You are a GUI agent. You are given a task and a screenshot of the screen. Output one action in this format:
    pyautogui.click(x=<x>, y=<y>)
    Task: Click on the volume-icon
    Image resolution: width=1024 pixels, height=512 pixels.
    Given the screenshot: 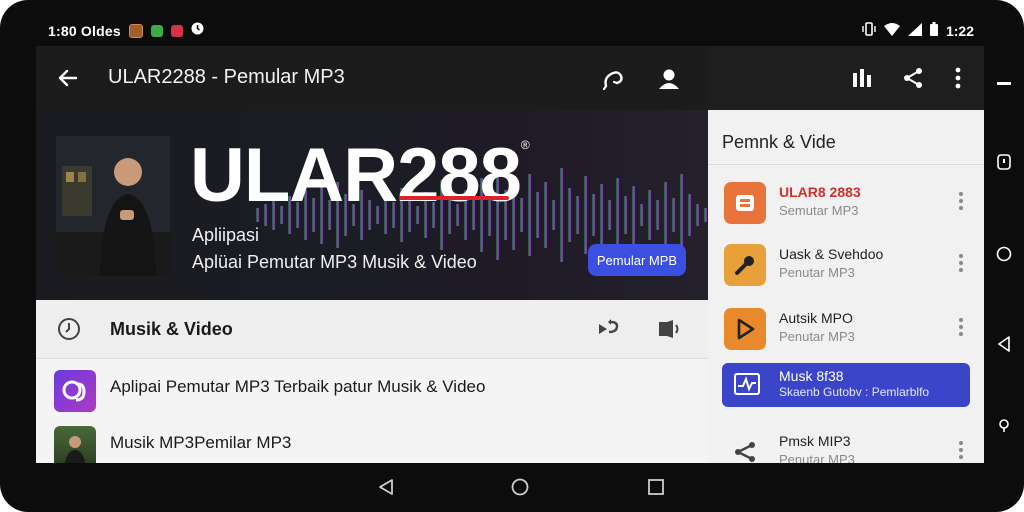 What is the action you would take?
    pyautogui.click(x=669, y=329)
    